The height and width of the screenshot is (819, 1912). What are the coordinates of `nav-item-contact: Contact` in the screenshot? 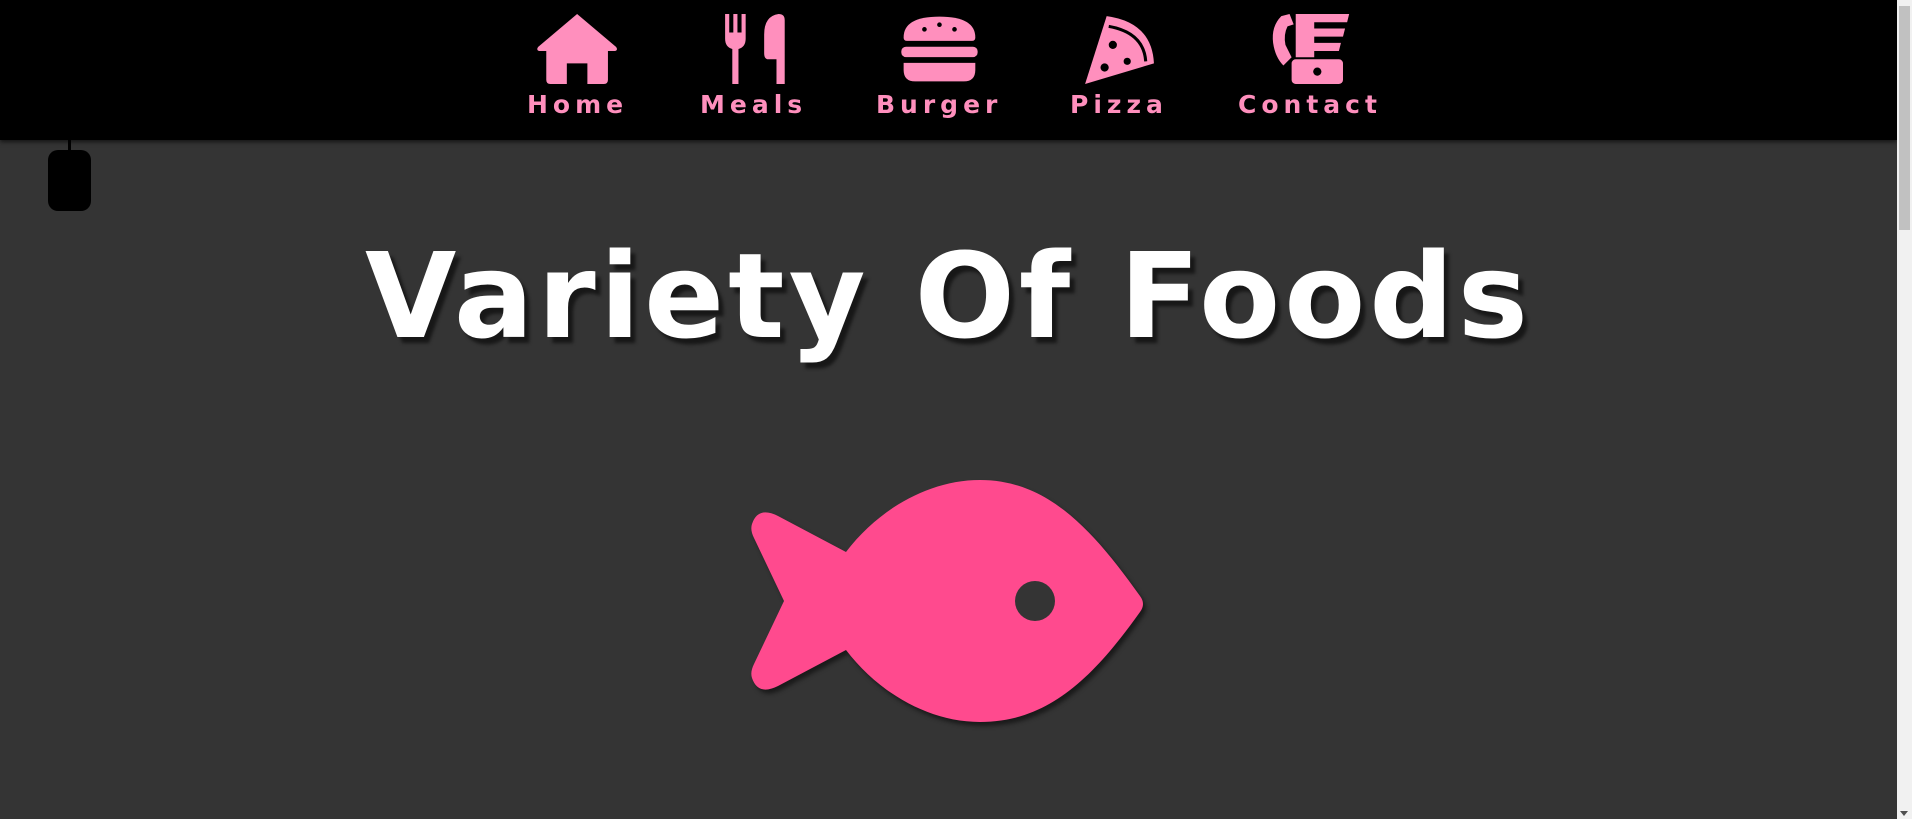 It's located at (1310, 64).